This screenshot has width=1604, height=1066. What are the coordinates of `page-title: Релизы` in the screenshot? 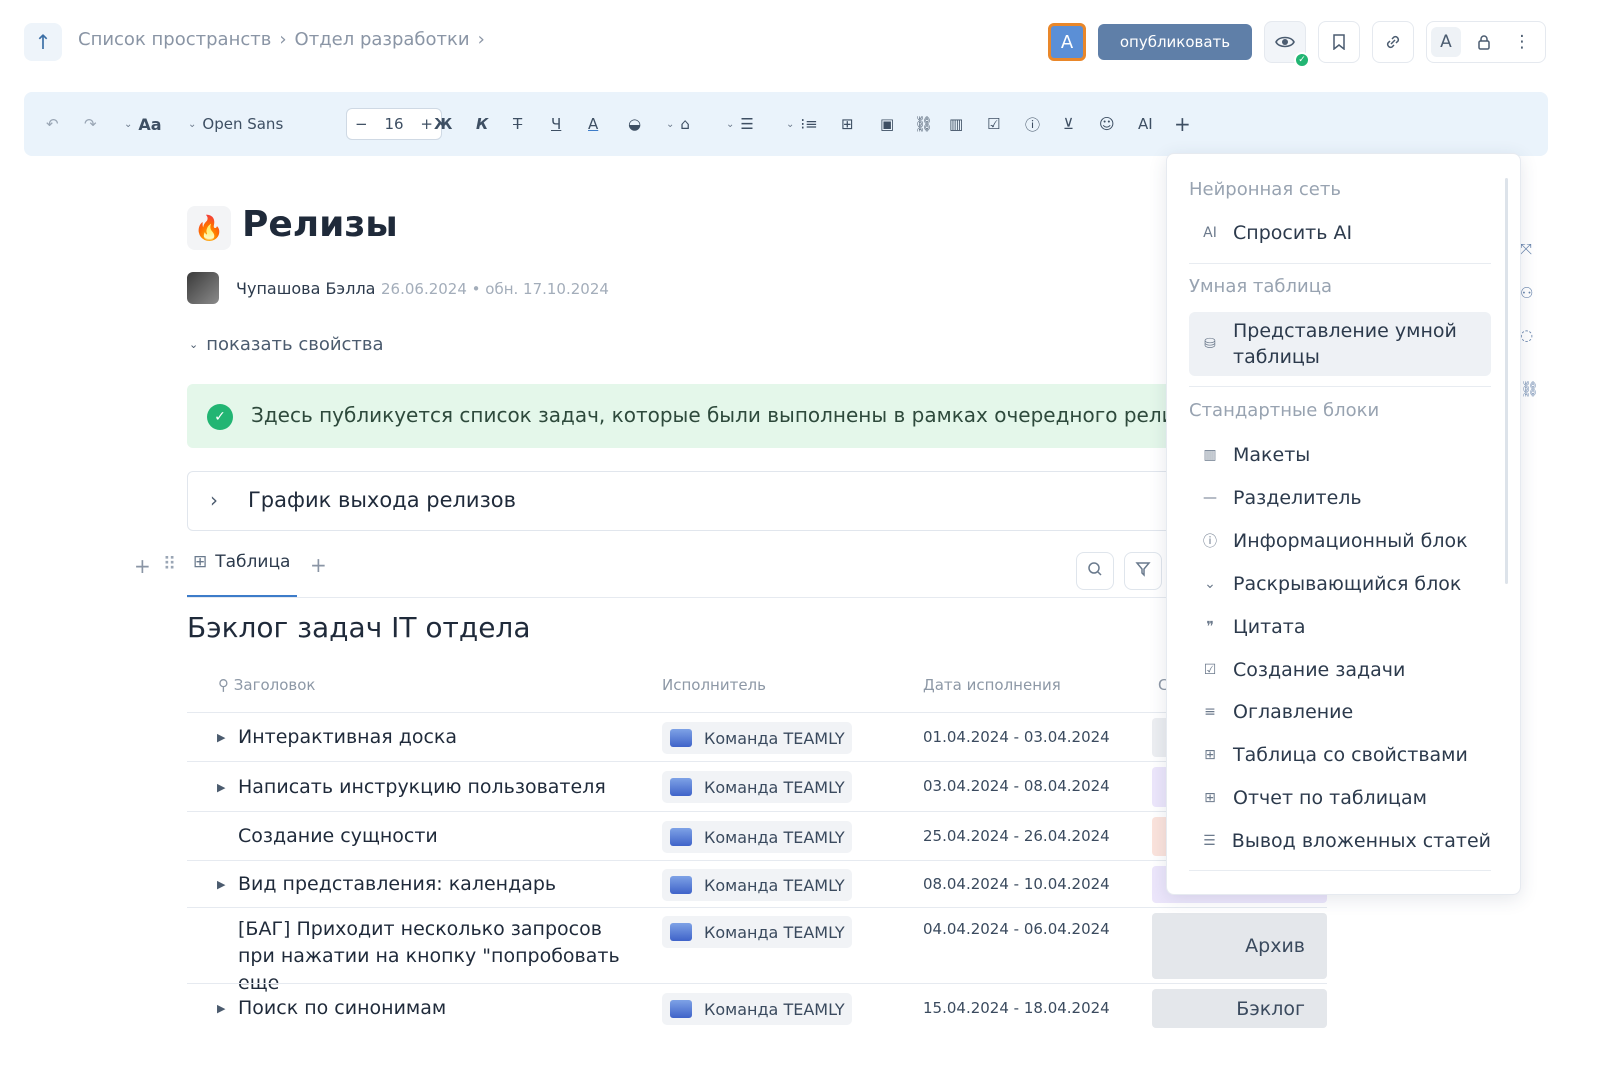 It's located at (320, 224).